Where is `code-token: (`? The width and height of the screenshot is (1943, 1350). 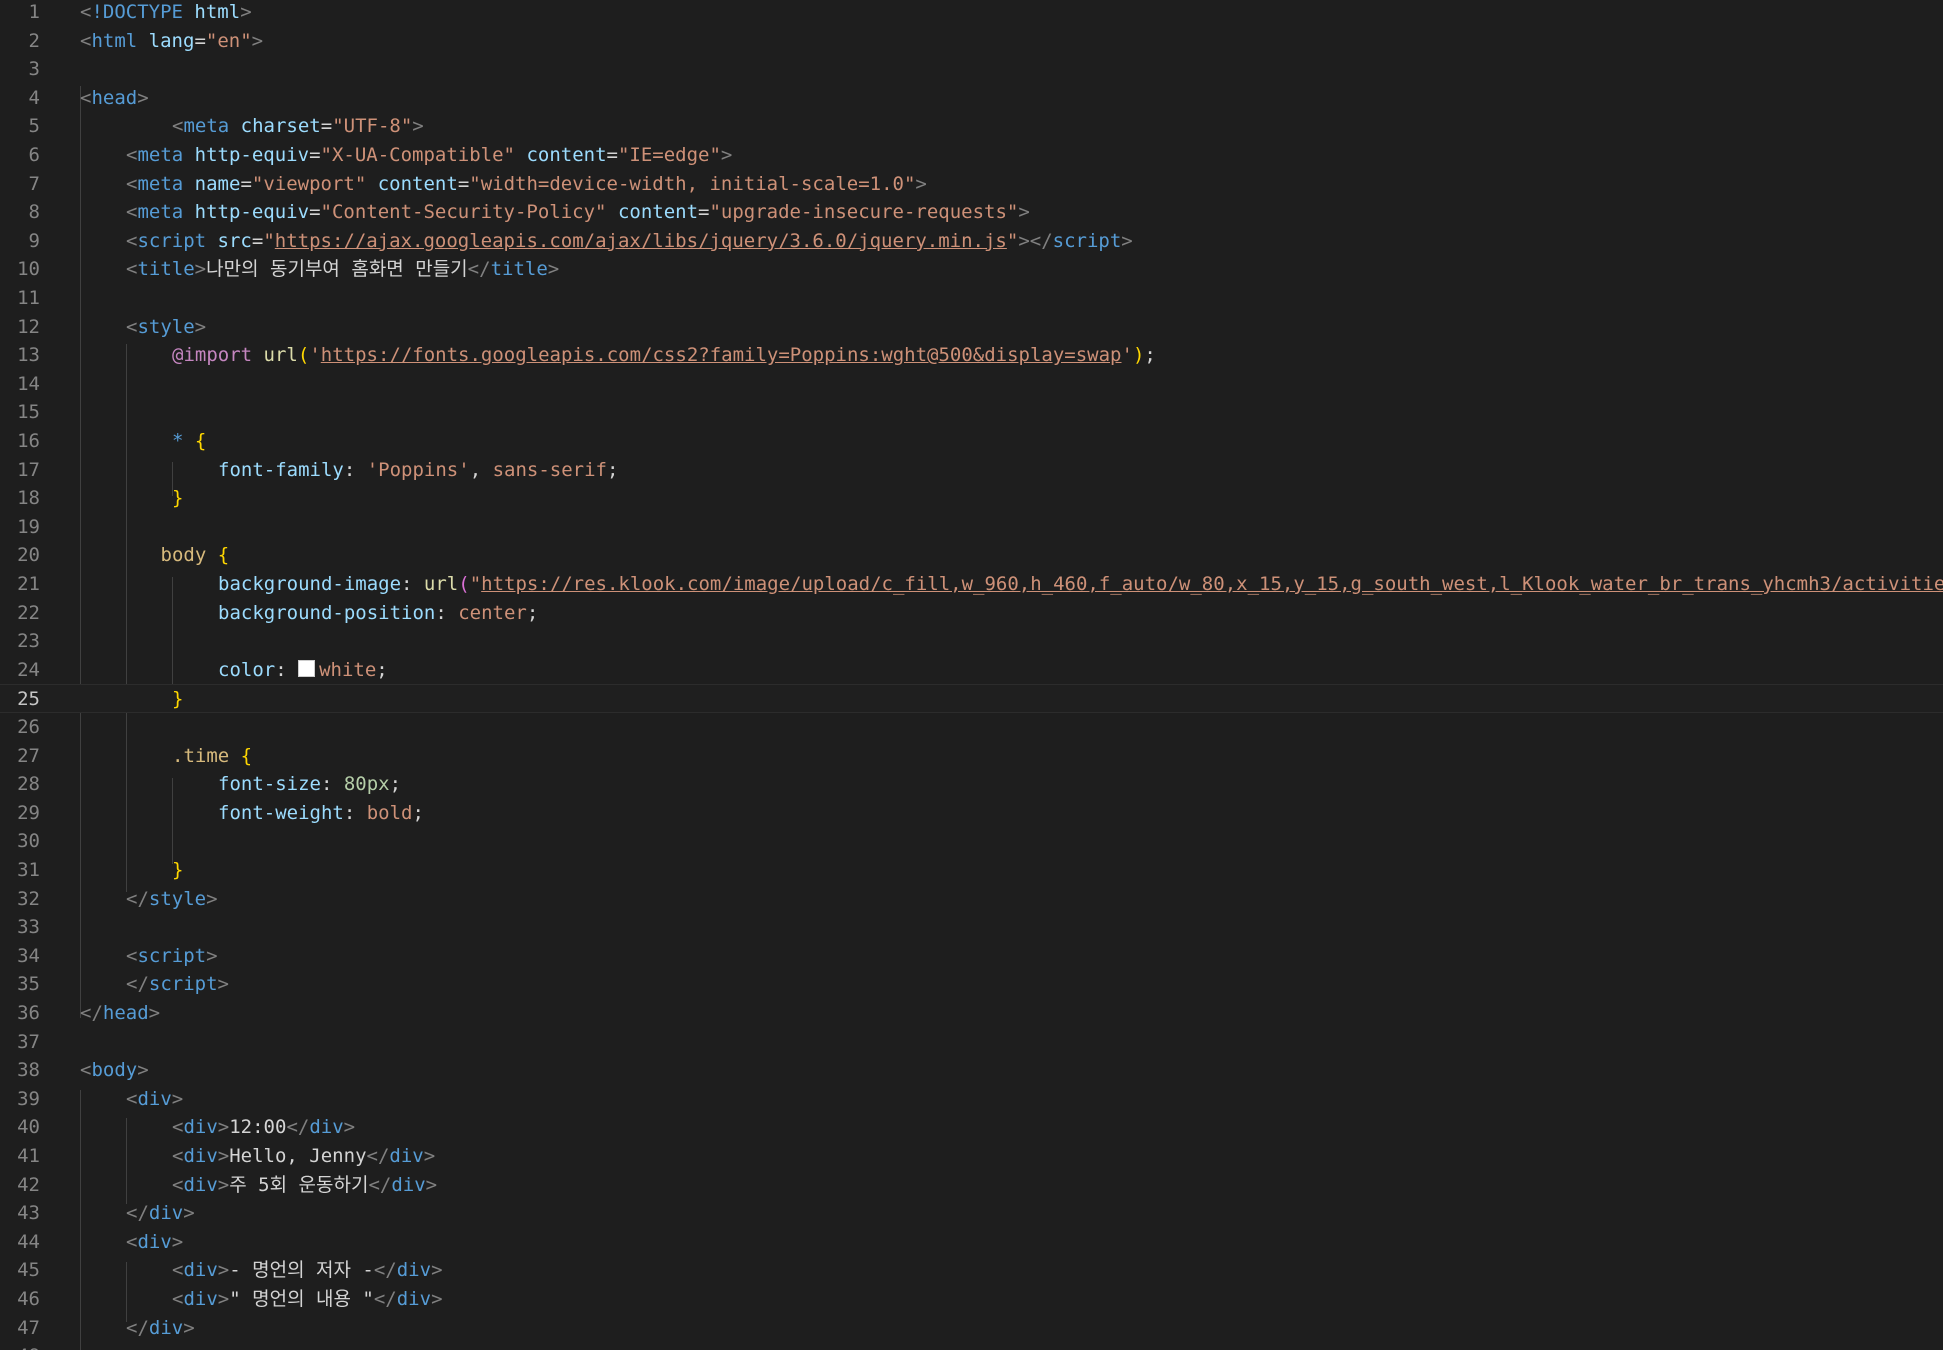
code-token: ( is located at coordinates (303, 355).